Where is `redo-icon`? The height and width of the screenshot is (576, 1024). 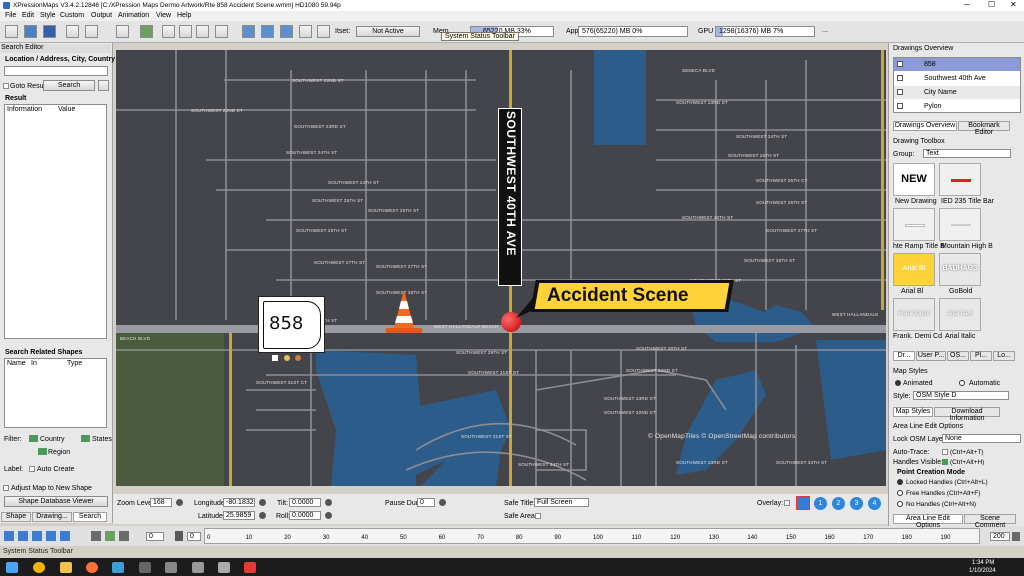
redo-icon is located at coordinates (91, 31).